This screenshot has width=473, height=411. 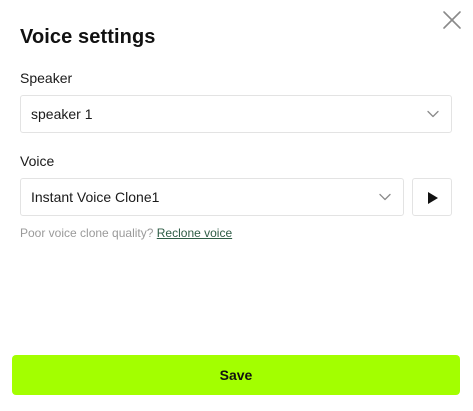 I want to click on reclone-voice-link: Reclone voice, so click(x=194, y=233).